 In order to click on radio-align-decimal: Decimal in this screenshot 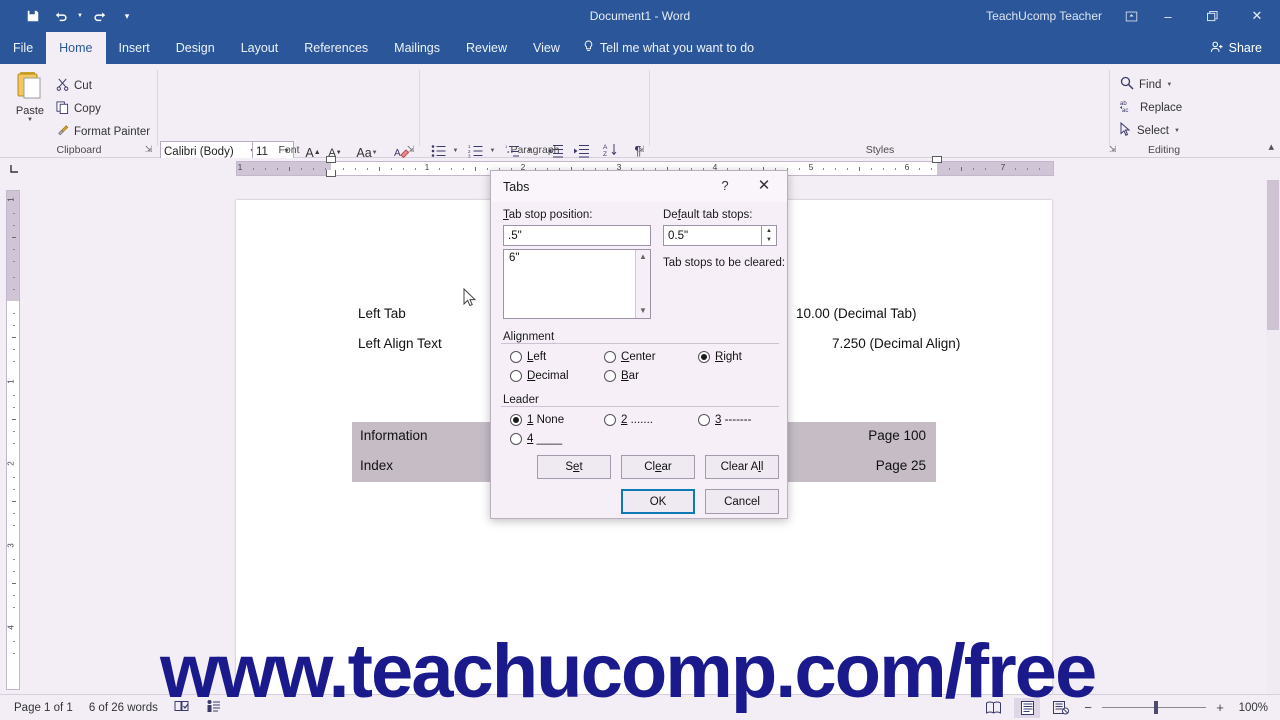, I will do `click(539, 376)`.